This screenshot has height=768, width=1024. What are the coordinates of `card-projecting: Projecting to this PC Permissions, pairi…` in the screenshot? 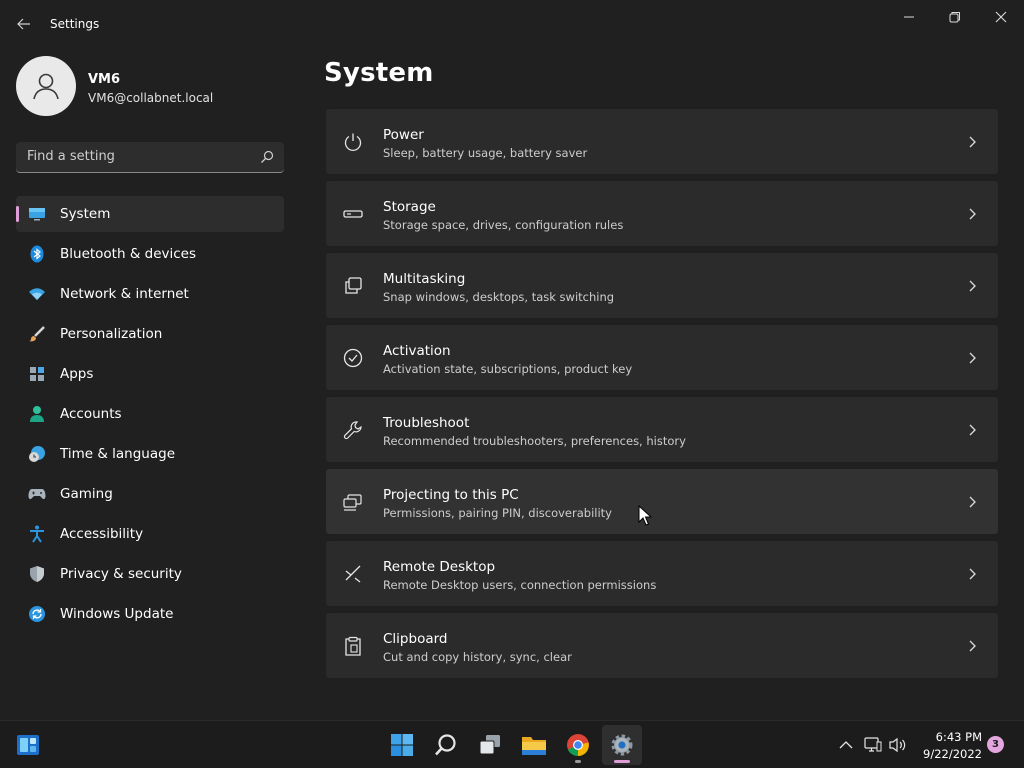 It's located at (662, 501).